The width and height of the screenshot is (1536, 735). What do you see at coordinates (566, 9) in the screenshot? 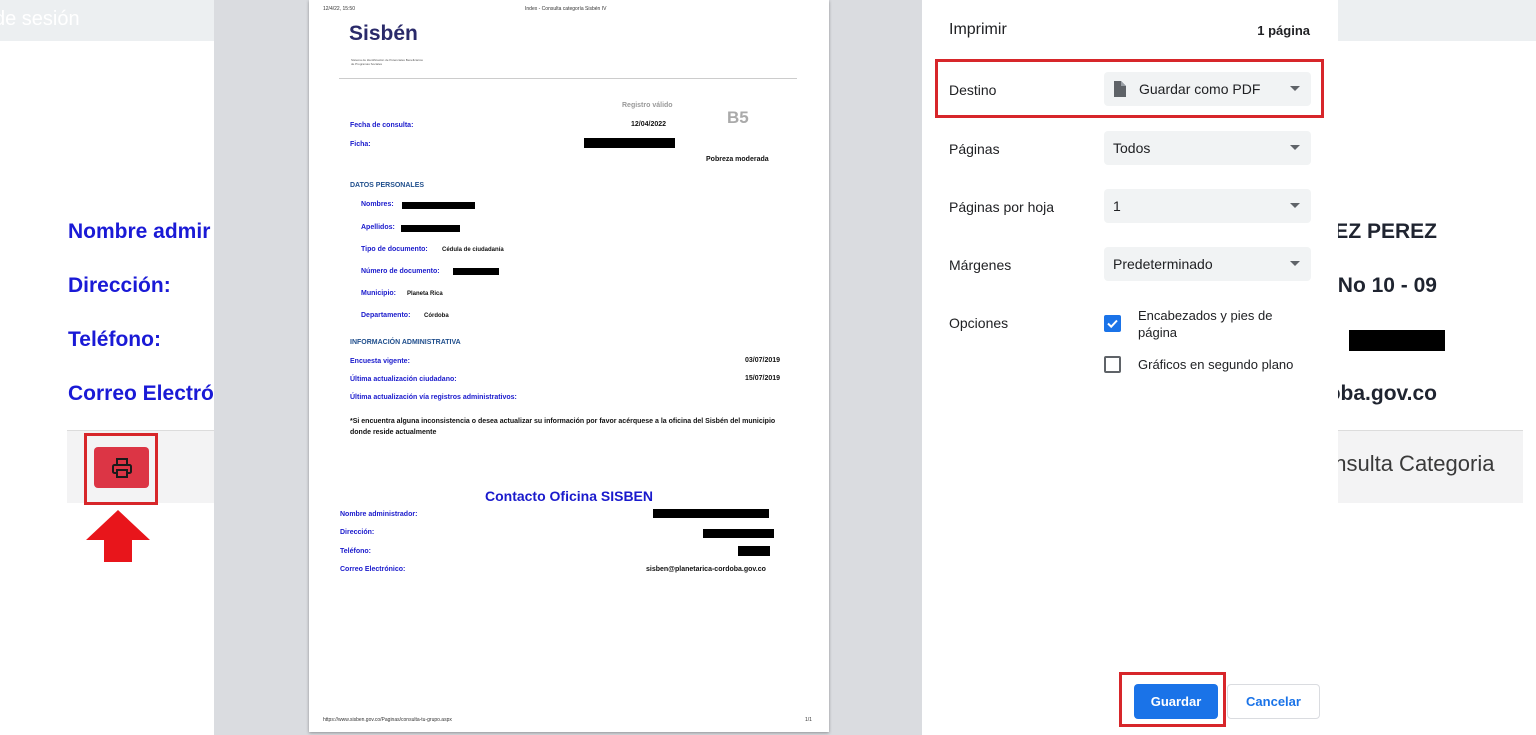
I see `preview-header-title: Index - Consulta categoría Sisbén IV` at bounding box center [566, 9].